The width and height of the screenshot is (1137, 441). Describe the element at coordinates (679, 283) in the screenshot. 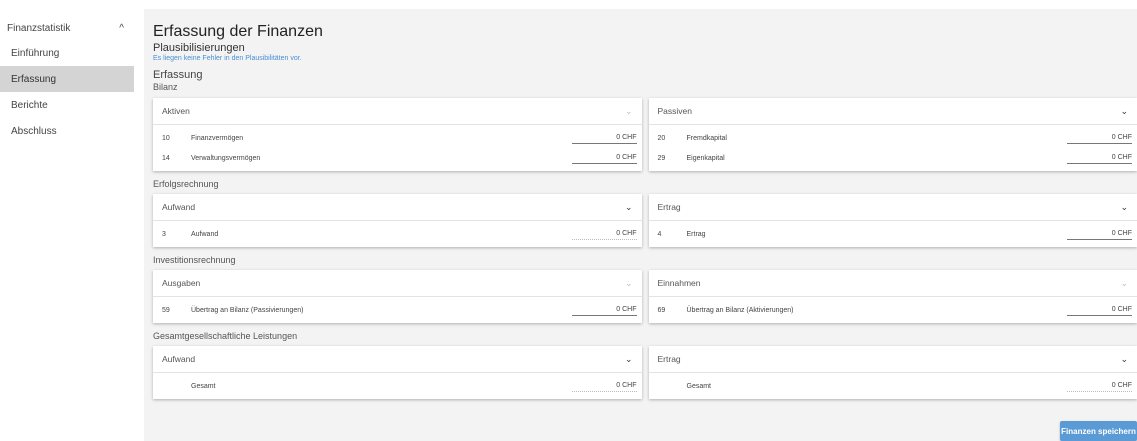

I see `card-title: Einnahmen` at that location.